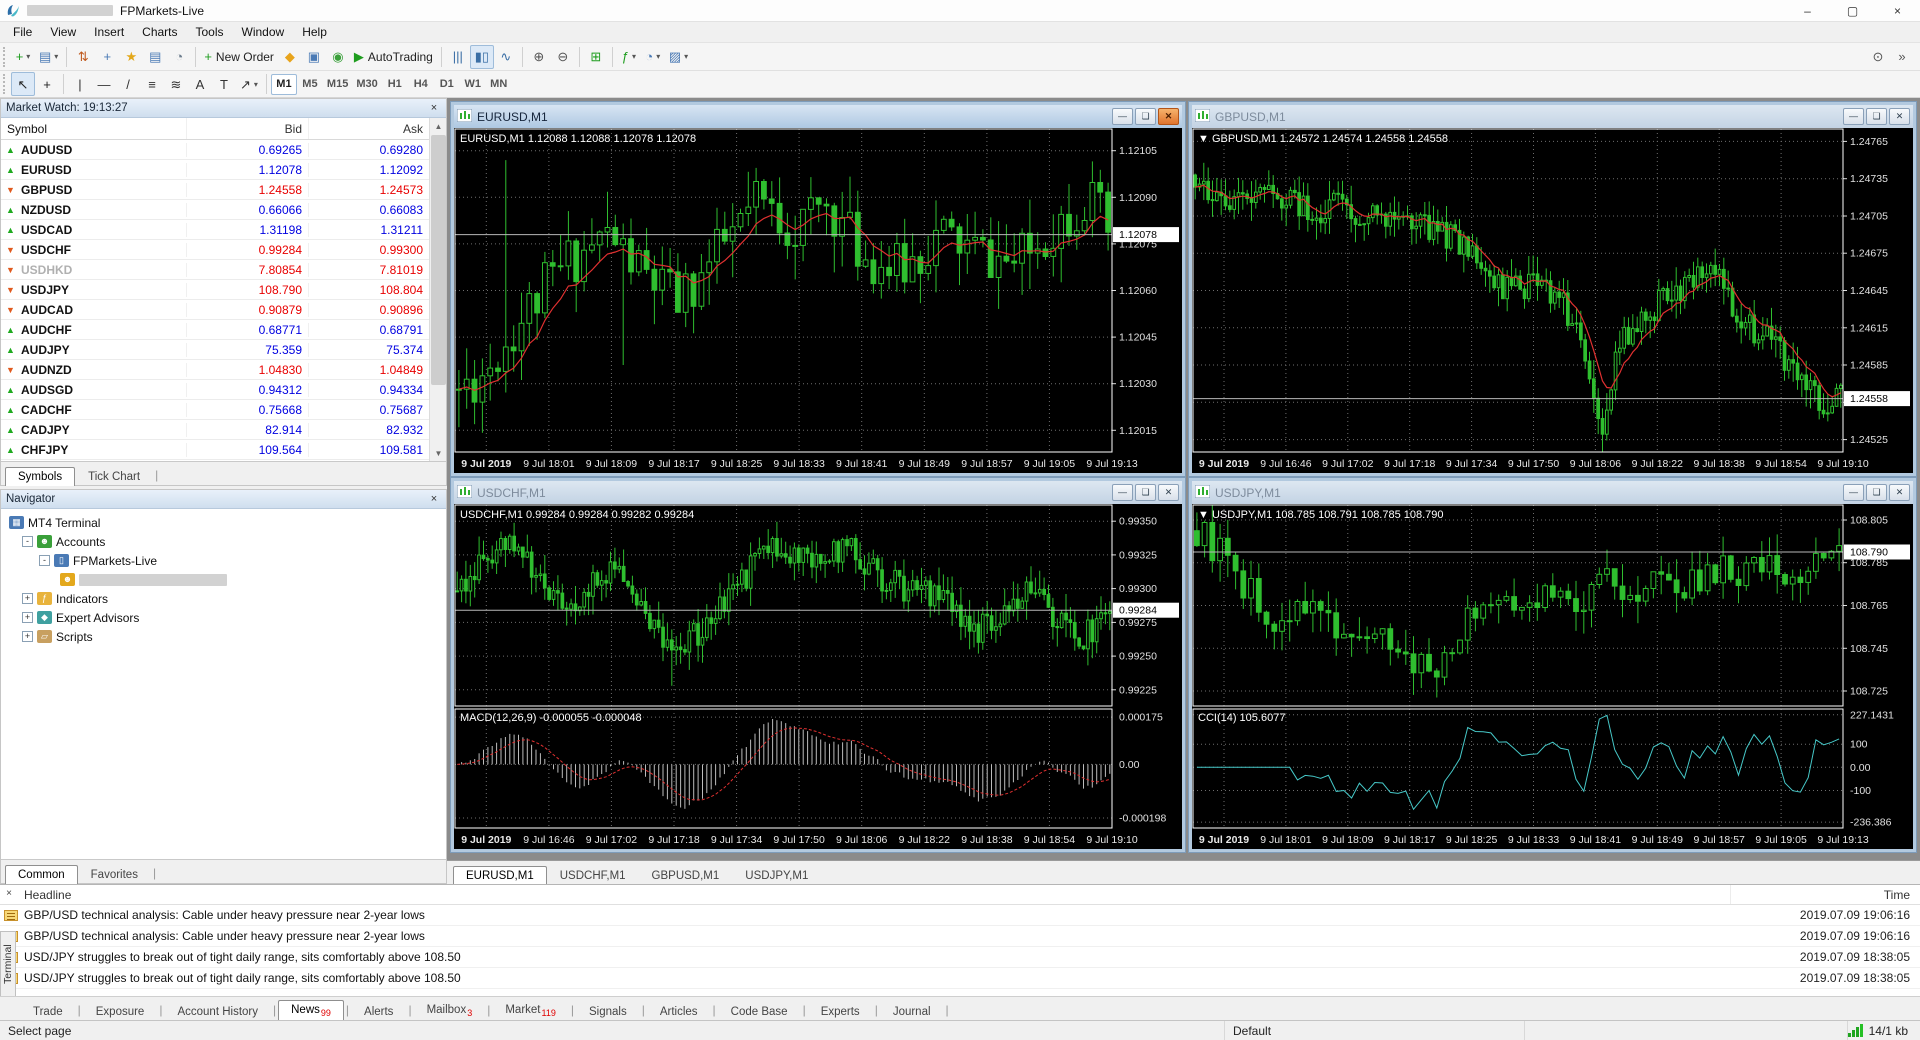 This screenshot has height=1040, width=1920. What do you see at coordinates (421, 84) in the screenshot?
I see `timeframe-h4-button: H4` at bounding box center [421, 84].